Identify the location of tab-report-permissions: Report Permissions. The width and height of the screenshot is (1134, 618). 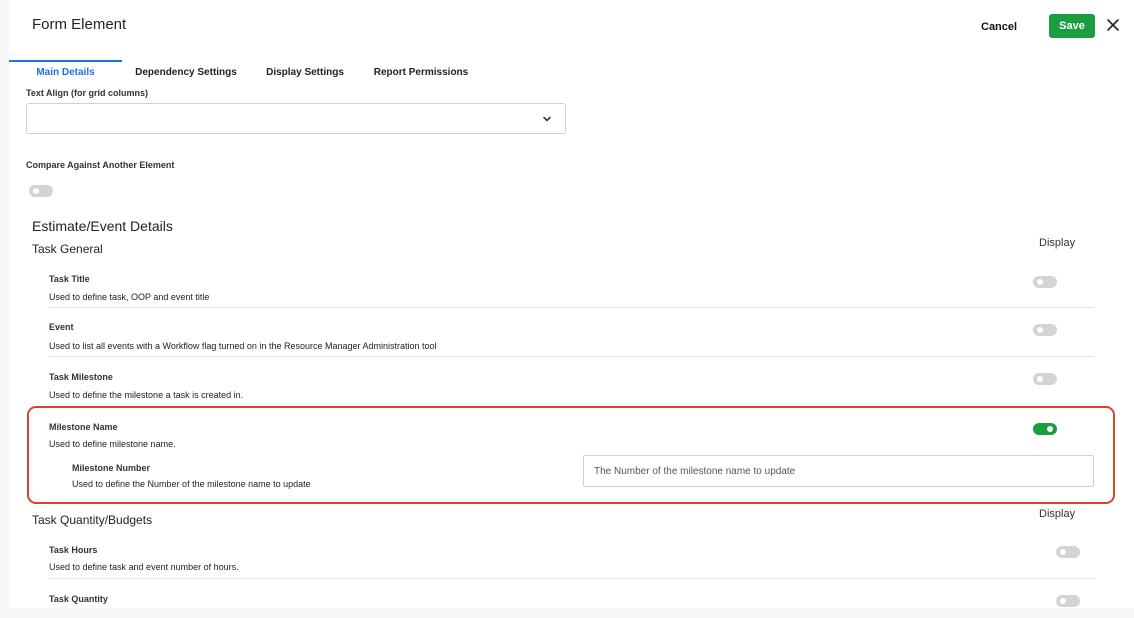
(421, 74).